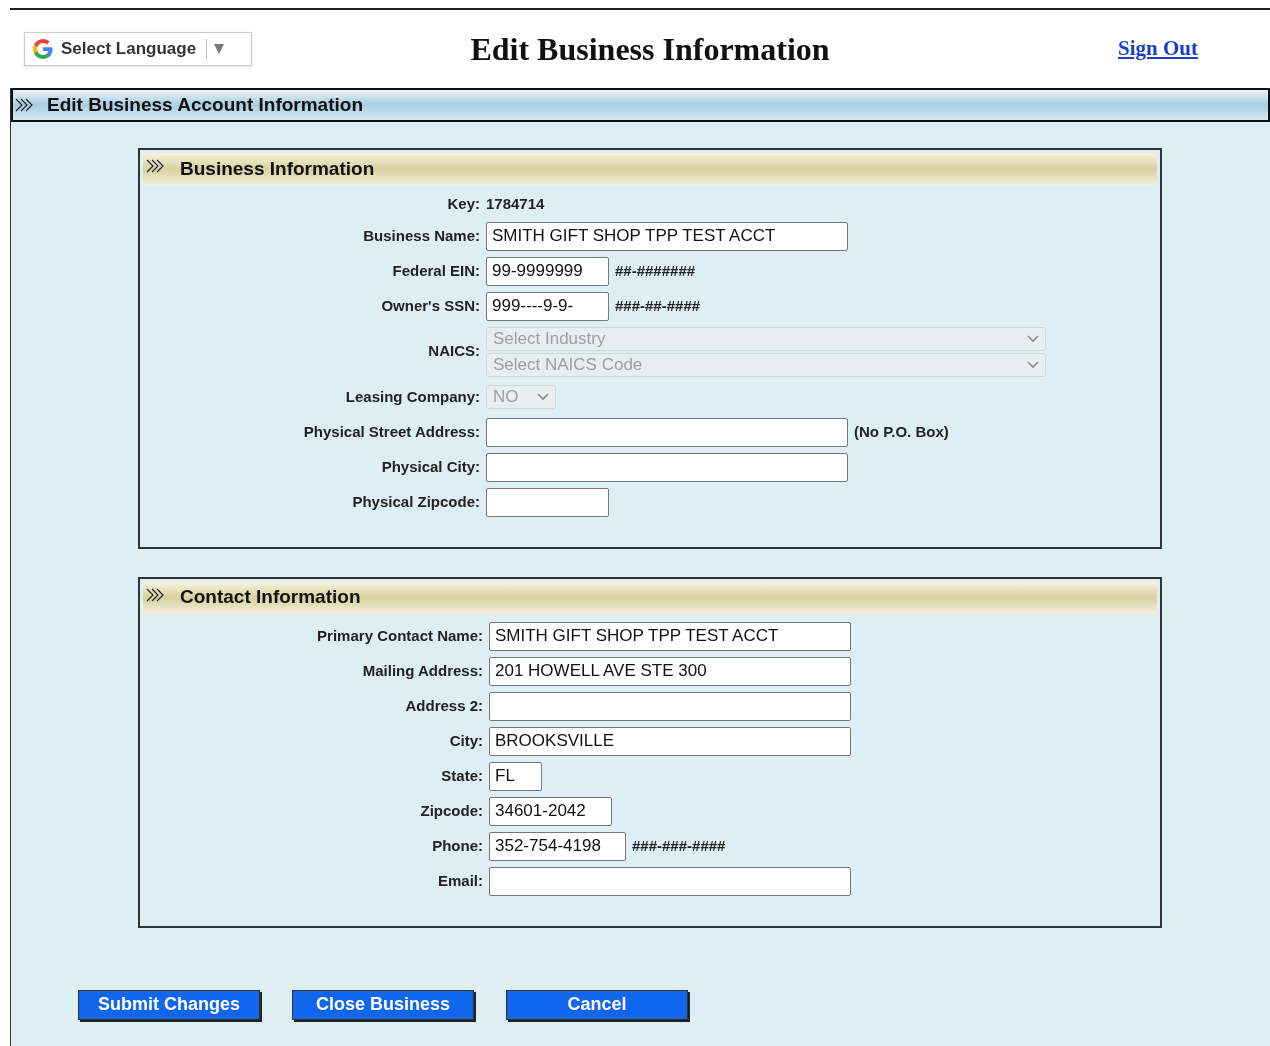 This screenshot has height=1046, width=1270. What do you see at coordinates (463, 204) in the screenshot?
I see `field-label: Key:` at bounding box center [463, 204].